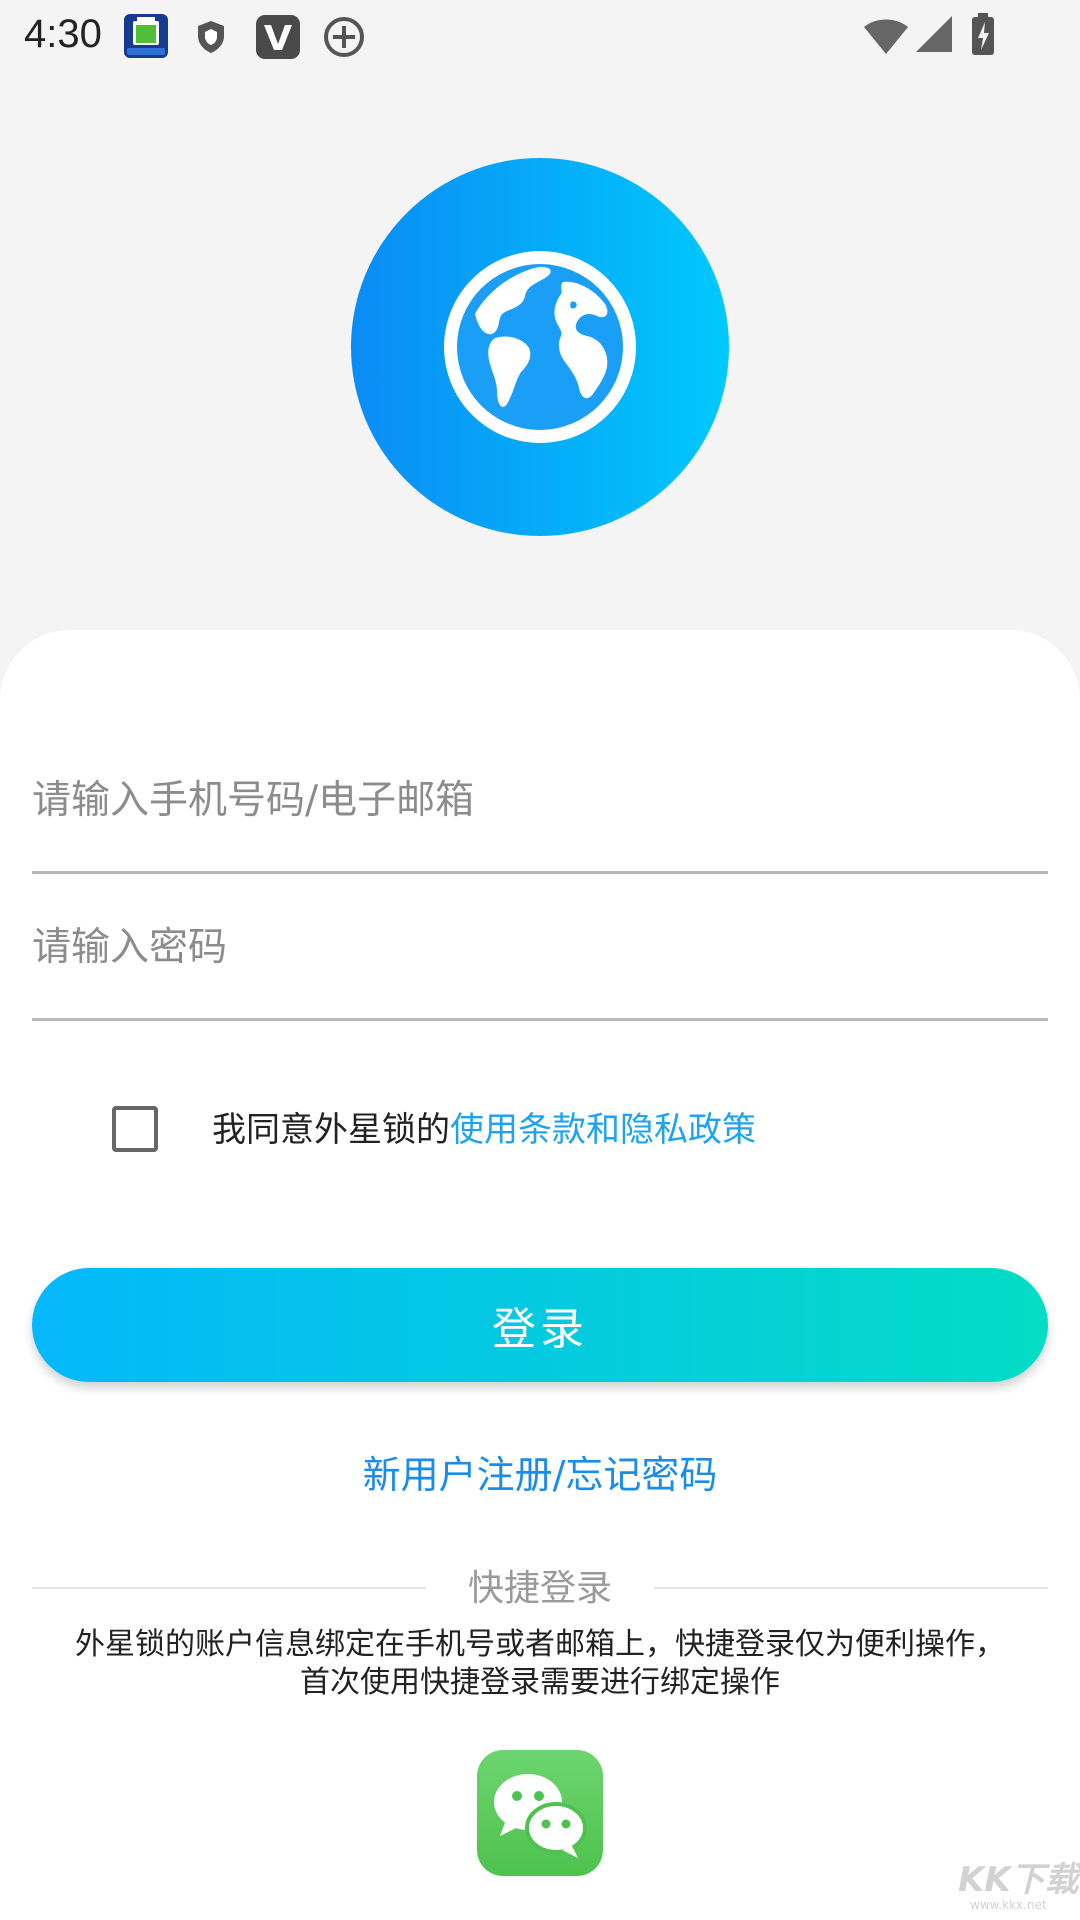 The height and width of the screenshot is (1920, 1080). Describe the element at coordinates (540, 800) in the screenshot. I see `account-input` at that location.